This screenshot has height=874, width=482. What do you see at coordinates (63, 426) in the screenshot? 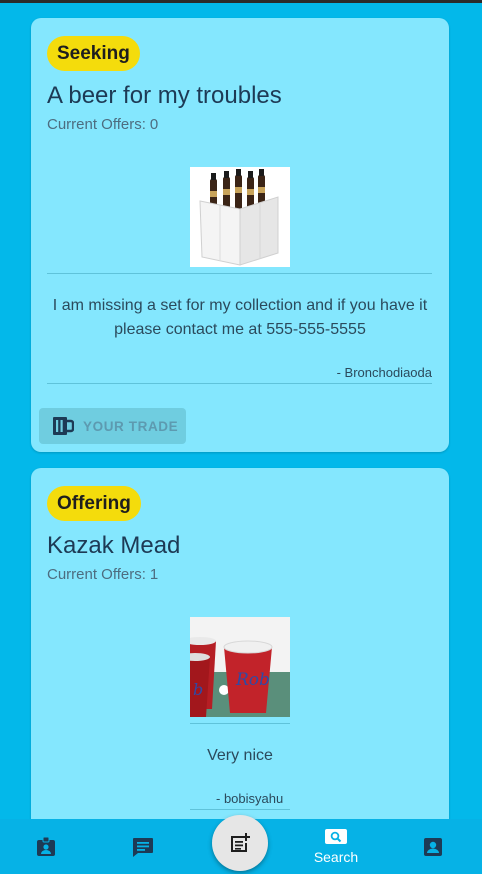
I see `beer-mug-icon` at bounding box center [63, 426].